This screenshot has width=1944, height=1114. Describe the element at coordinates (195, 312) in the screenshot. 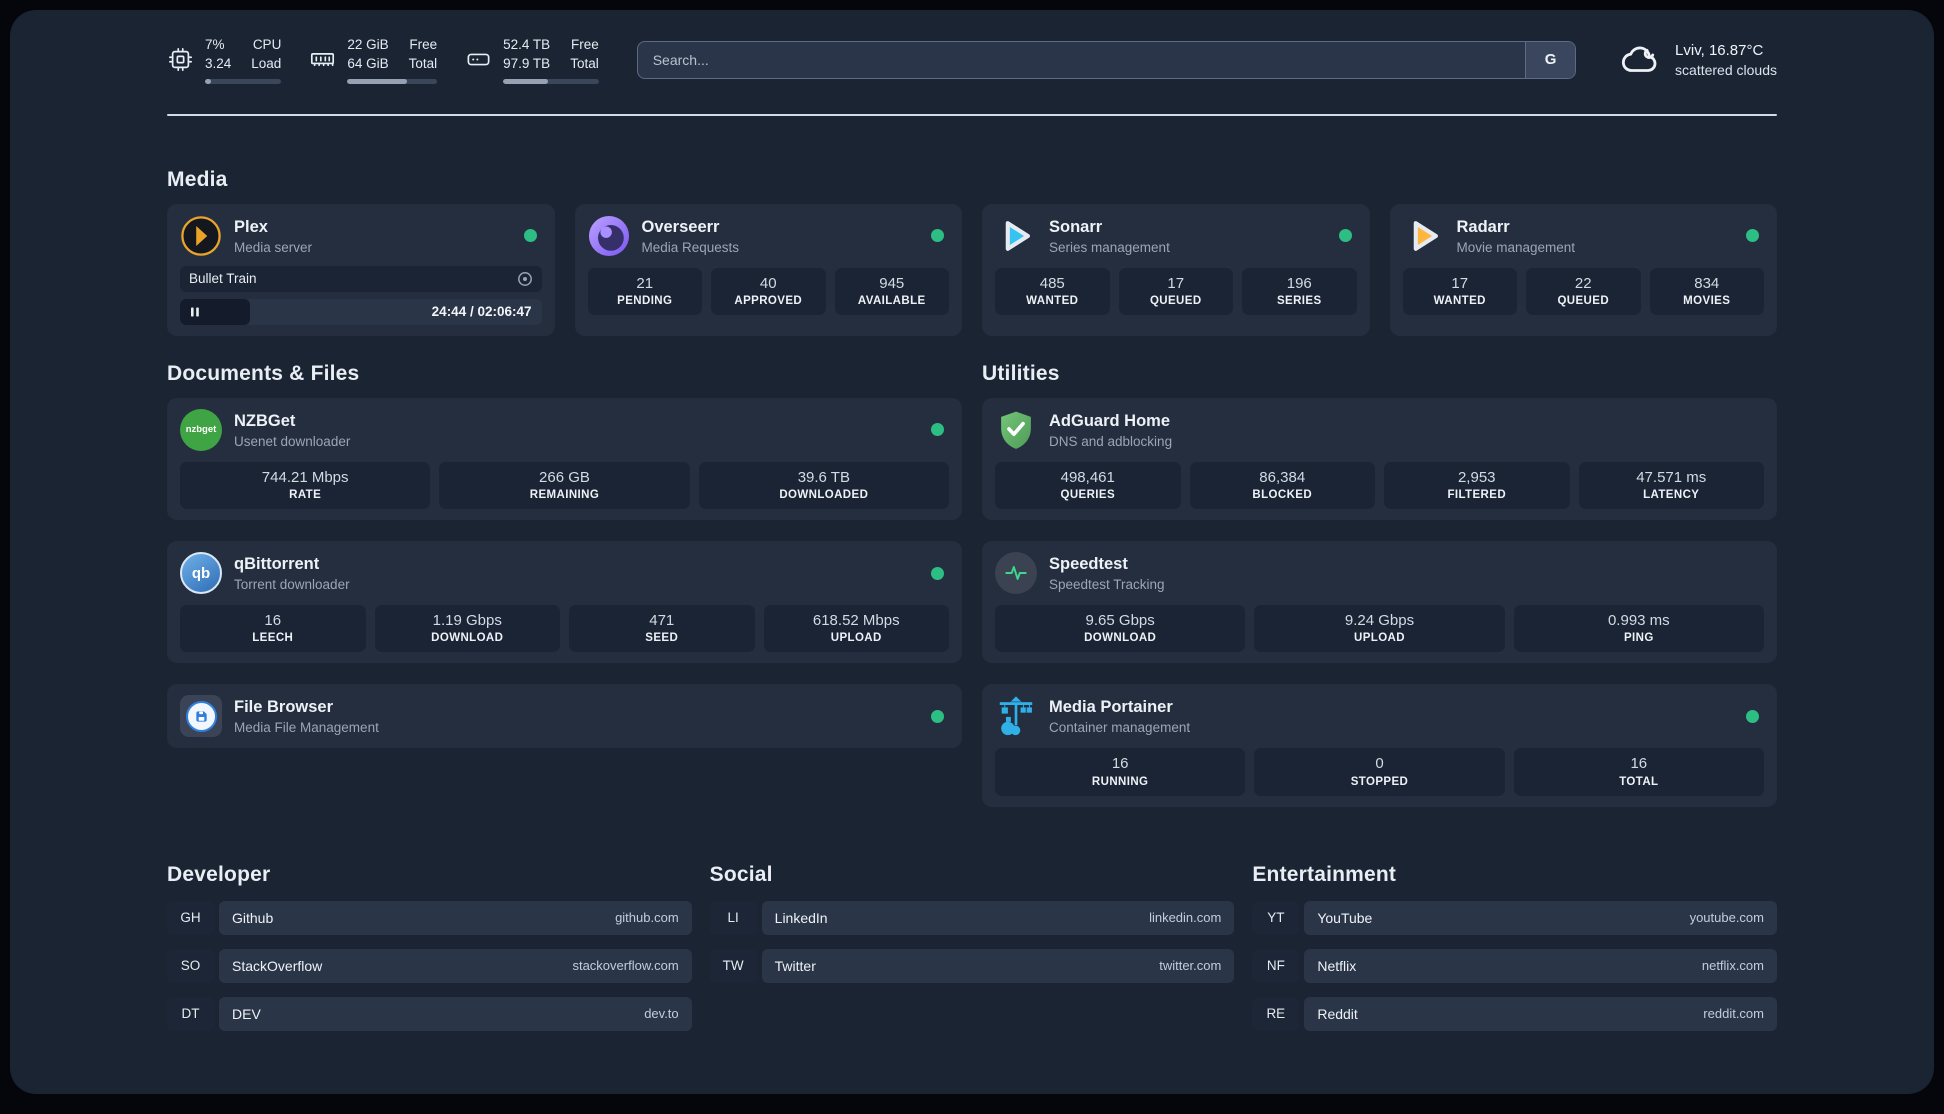

I see `pause-icon` at that location.